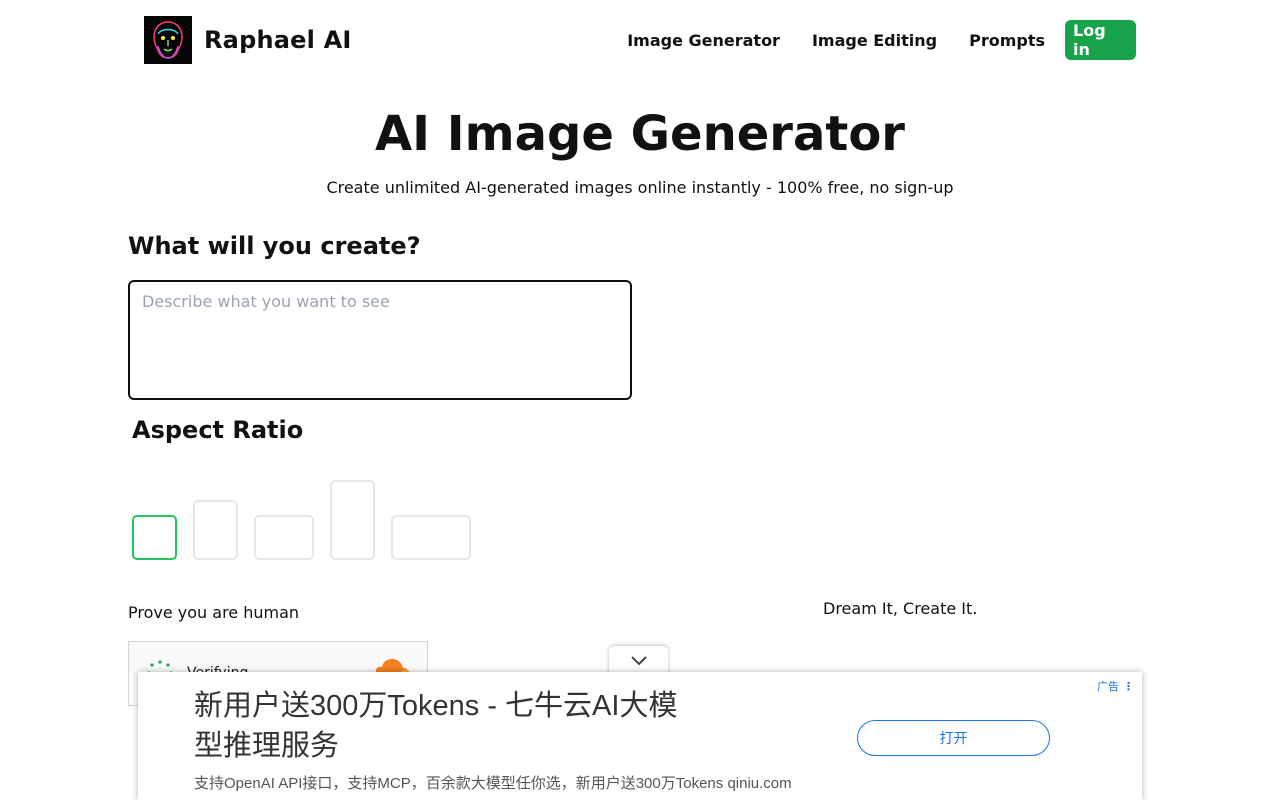 This screenshot has width=1280, height=800. Describe the element at coordinates (278, 40) in the screenshot. I see `brand-name: Raphael AI` at that location.